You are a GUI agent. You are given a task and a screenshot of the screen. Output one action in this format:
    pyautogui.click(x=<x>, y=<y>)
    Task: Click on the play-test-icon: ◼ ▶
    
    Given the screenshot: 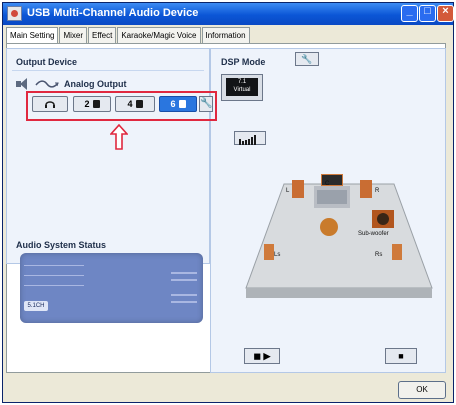 What is the action you would take?
    pyautogui.click(x=262, y=355)
    